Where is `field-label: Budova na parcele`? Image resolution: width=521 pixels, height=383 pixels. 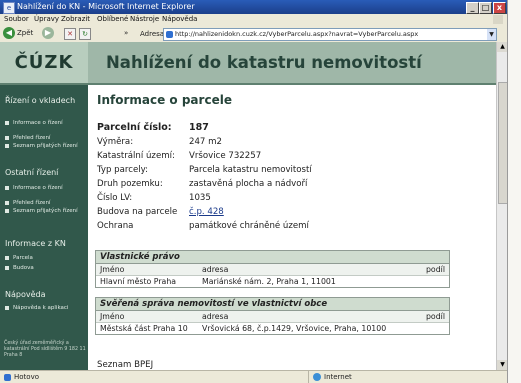
field-label: Budova na parcele is located at coordinates (137, 212).